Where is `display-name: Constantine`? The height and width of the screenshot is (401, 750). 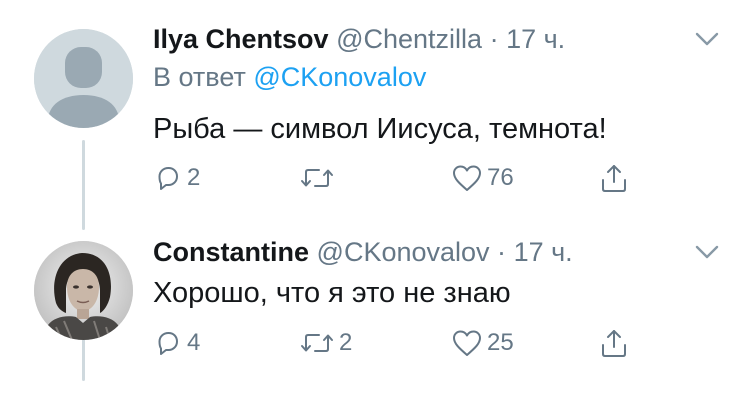 display-name: Constantine is located at coordinates (231, 252).